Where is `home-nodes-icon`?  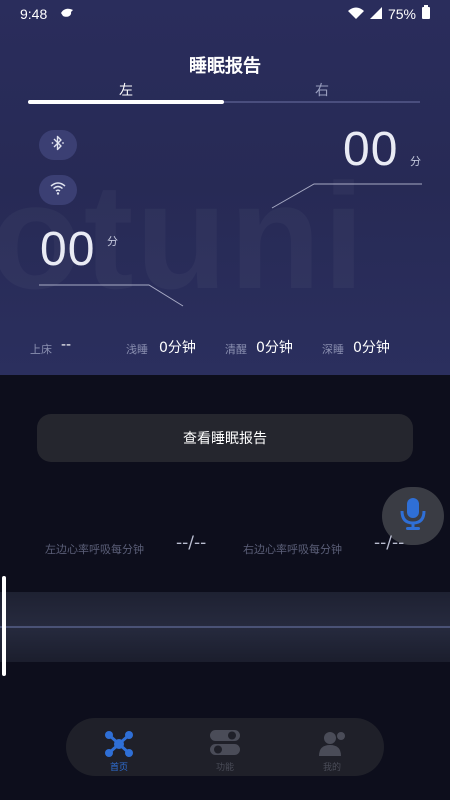 home-nodes-icon is located at coordinates (119, 746).